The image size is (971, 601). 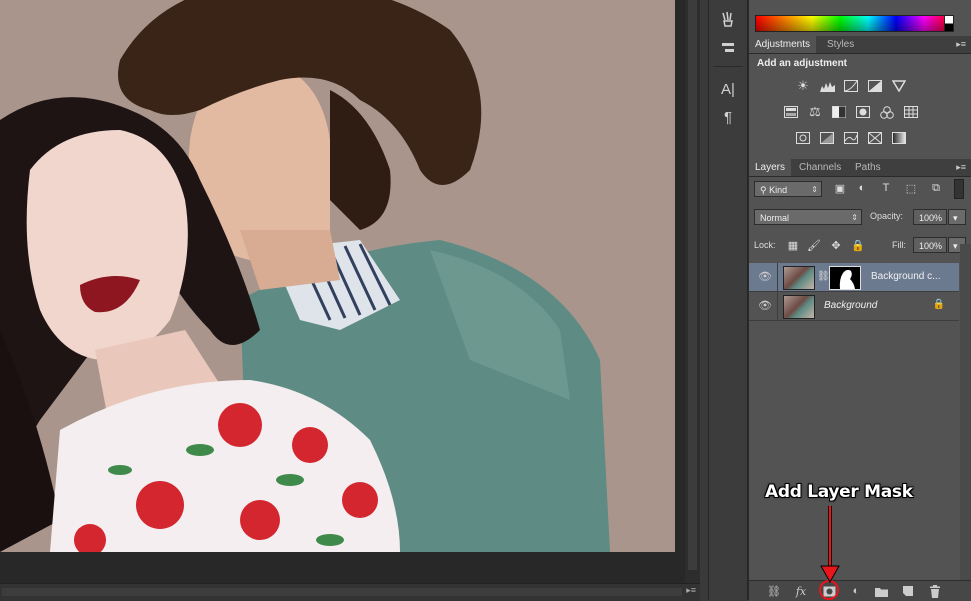 I want to click on tab-paths: Paths, so click(x=868, y=167).